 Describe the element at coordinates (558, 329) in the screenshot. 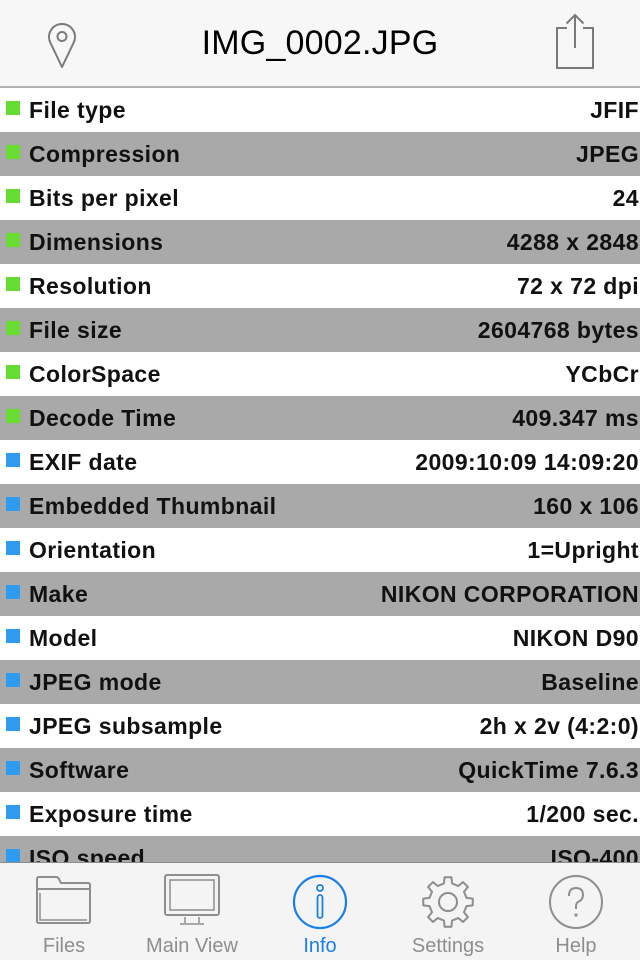

I see `row-value: 2604768 bytes` at that location.